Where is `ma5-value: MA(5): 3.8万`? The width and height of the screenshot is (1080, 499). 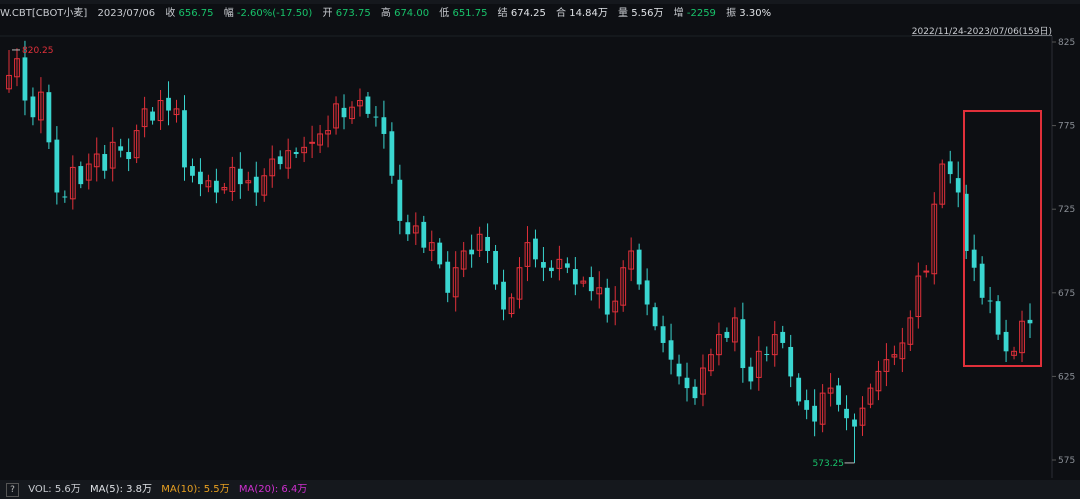 ma5-value: MA(5): 3.8万 is located at coordinates (121, 489).